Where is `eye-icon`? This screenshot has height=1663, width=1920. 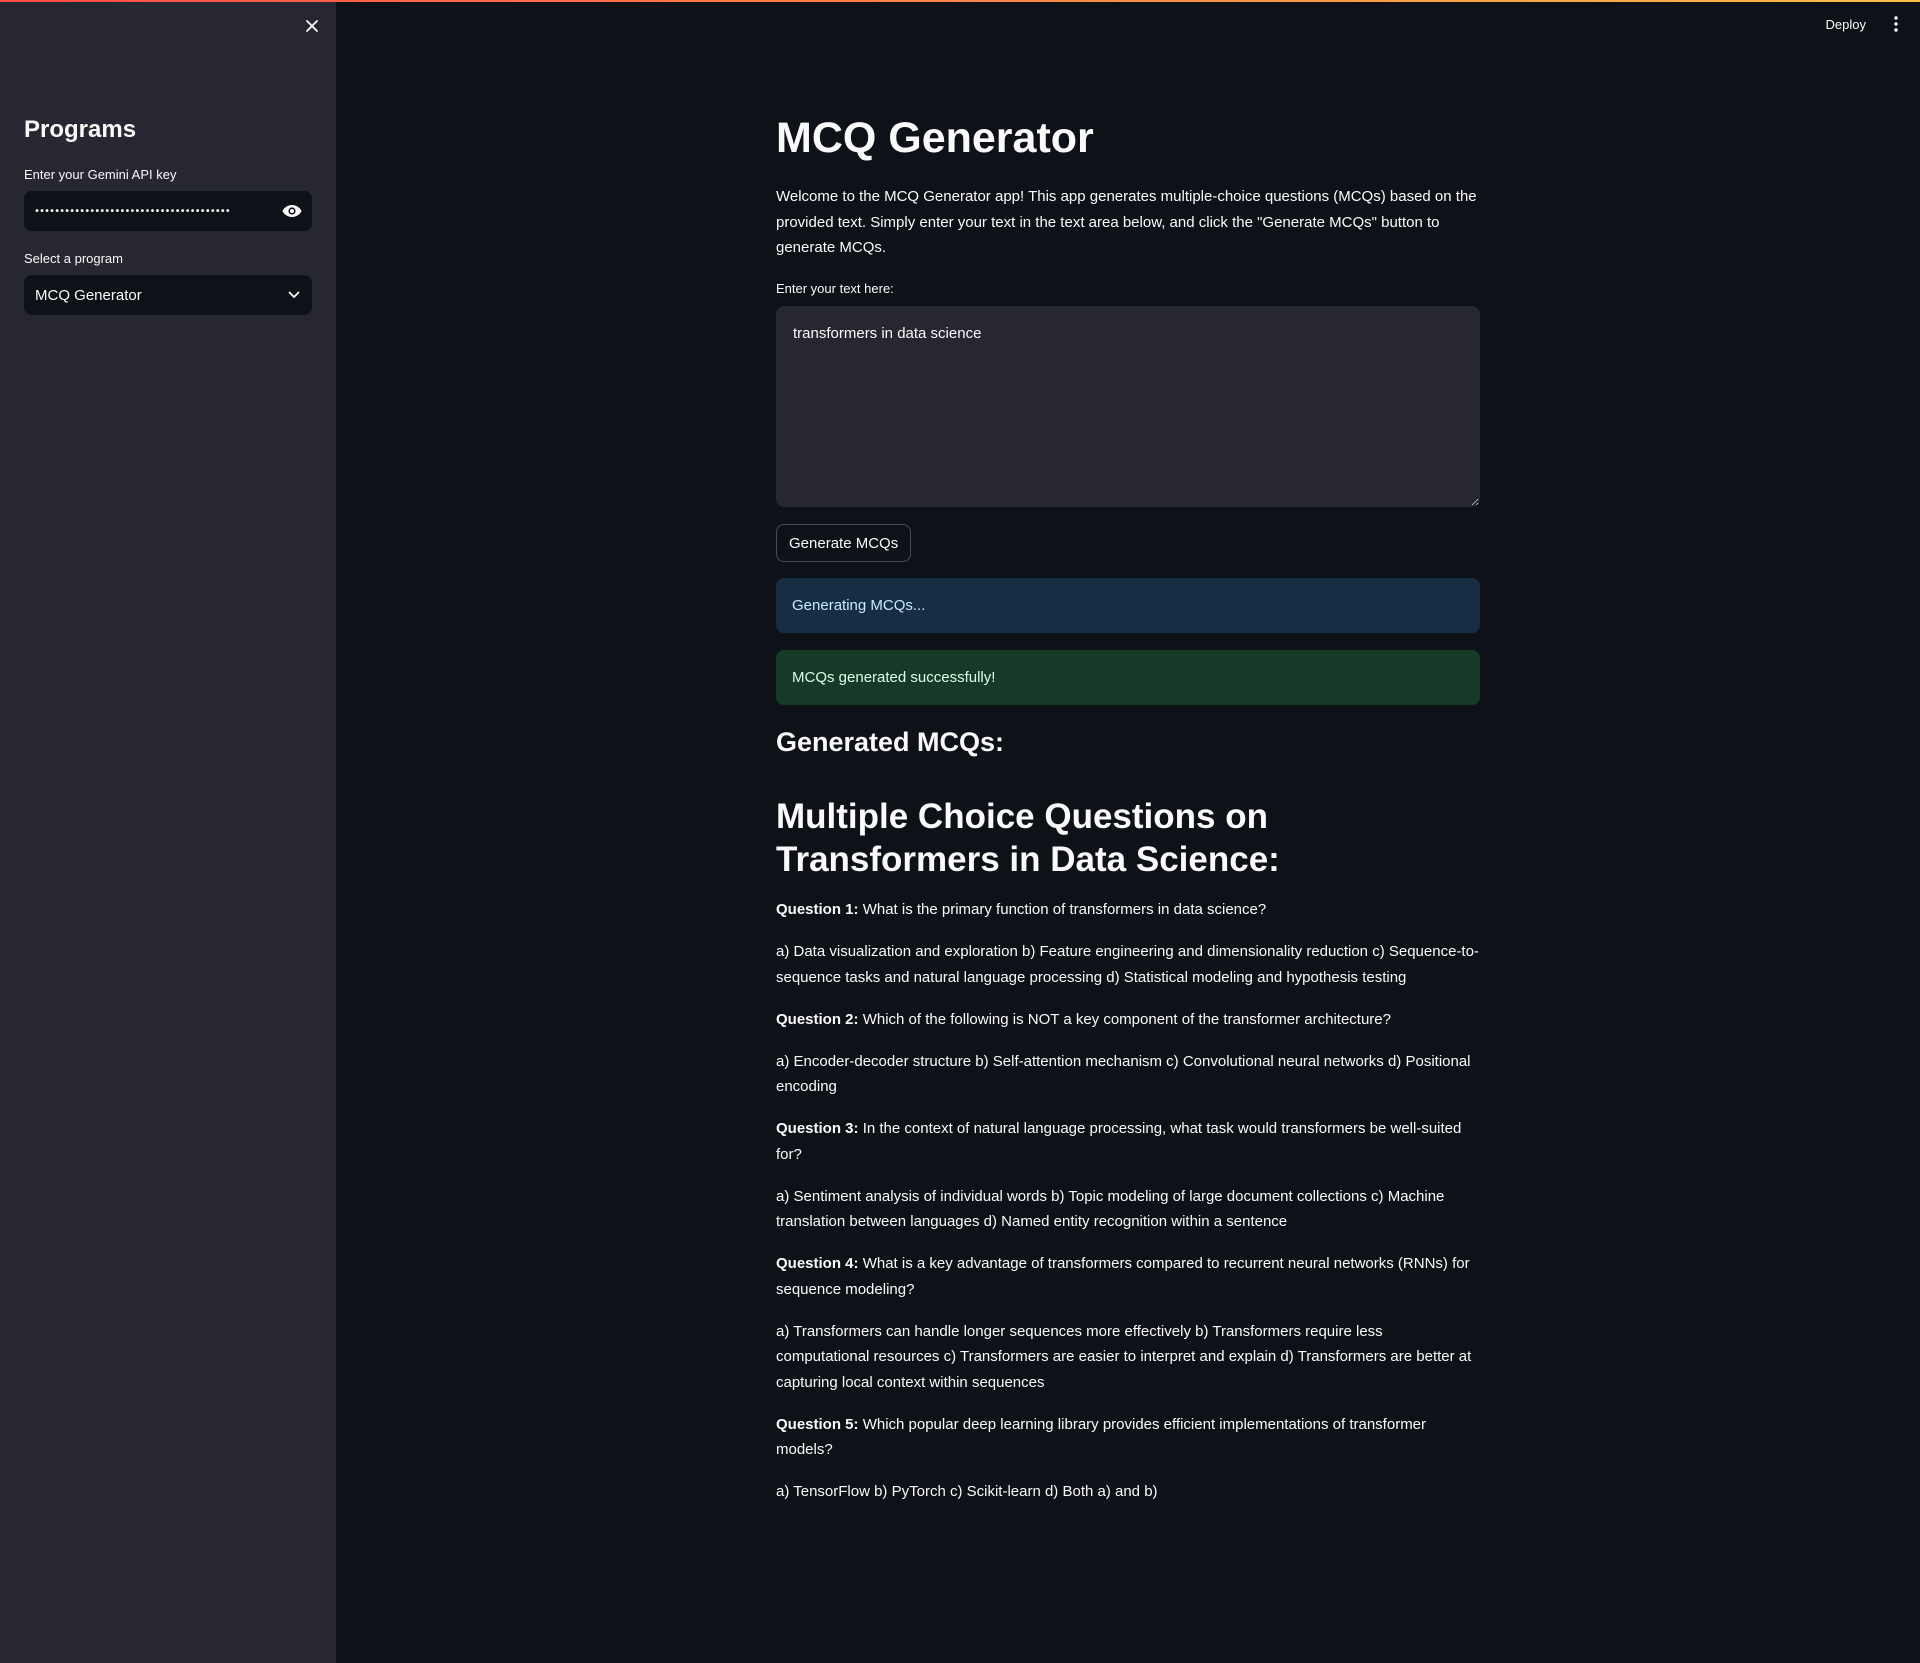
eye-icon is located at coordinates (292, 211).